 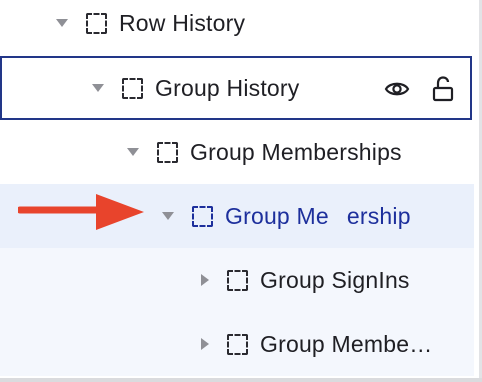 I want to click on eye-icon, so click(x=397, y=89).